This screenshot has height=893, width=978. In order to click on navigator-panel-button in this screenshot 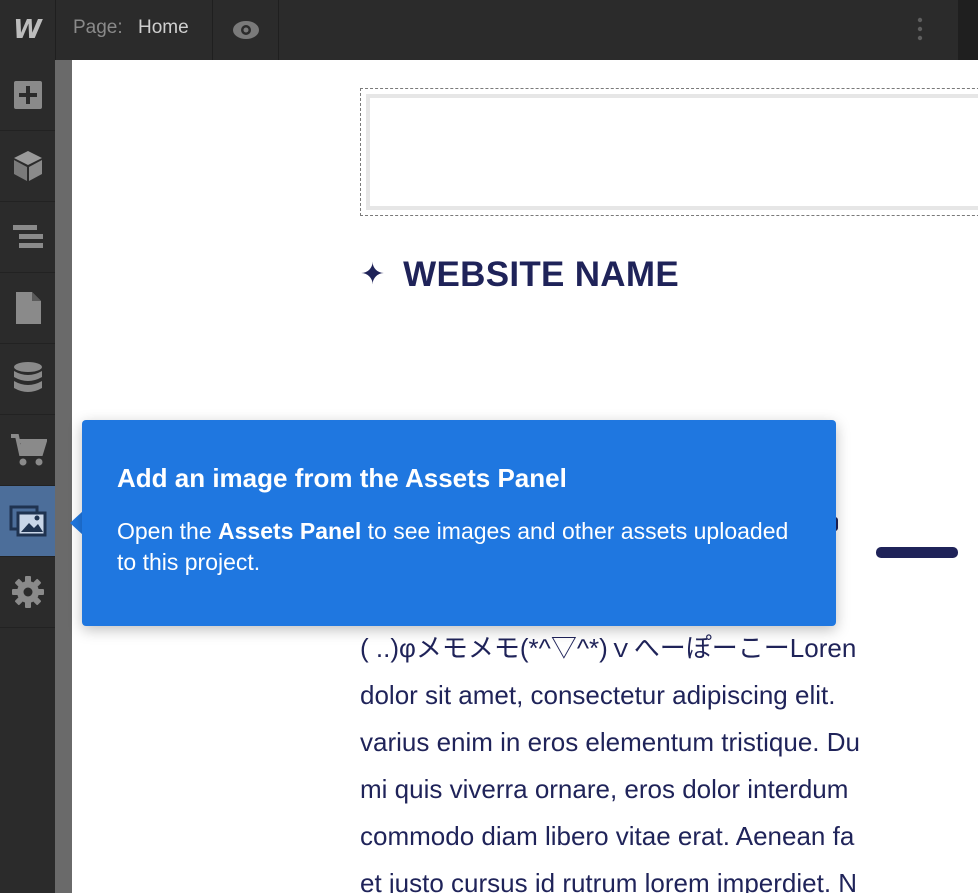, I will do `click(27, 237)`.